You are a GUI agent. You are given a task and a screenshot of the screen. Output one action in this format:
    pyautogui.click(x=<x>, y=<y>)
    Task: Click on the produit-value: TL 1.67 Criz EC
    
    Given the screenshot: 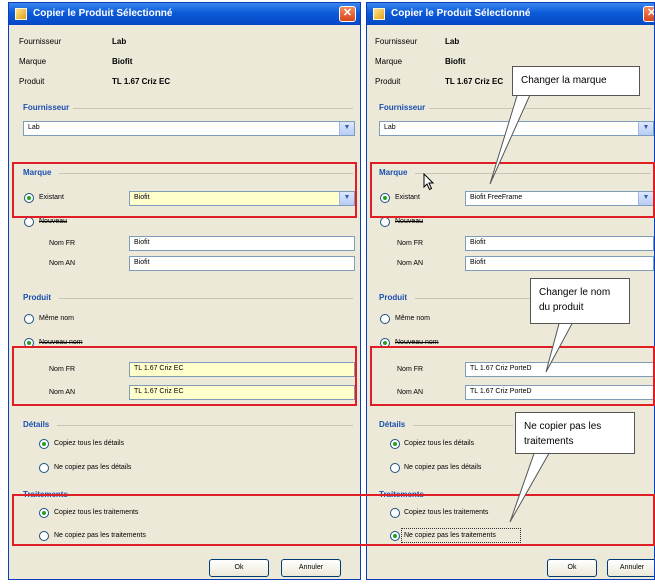 What is the action you would take?
    pyautogui.click(x=141, y=81)
    